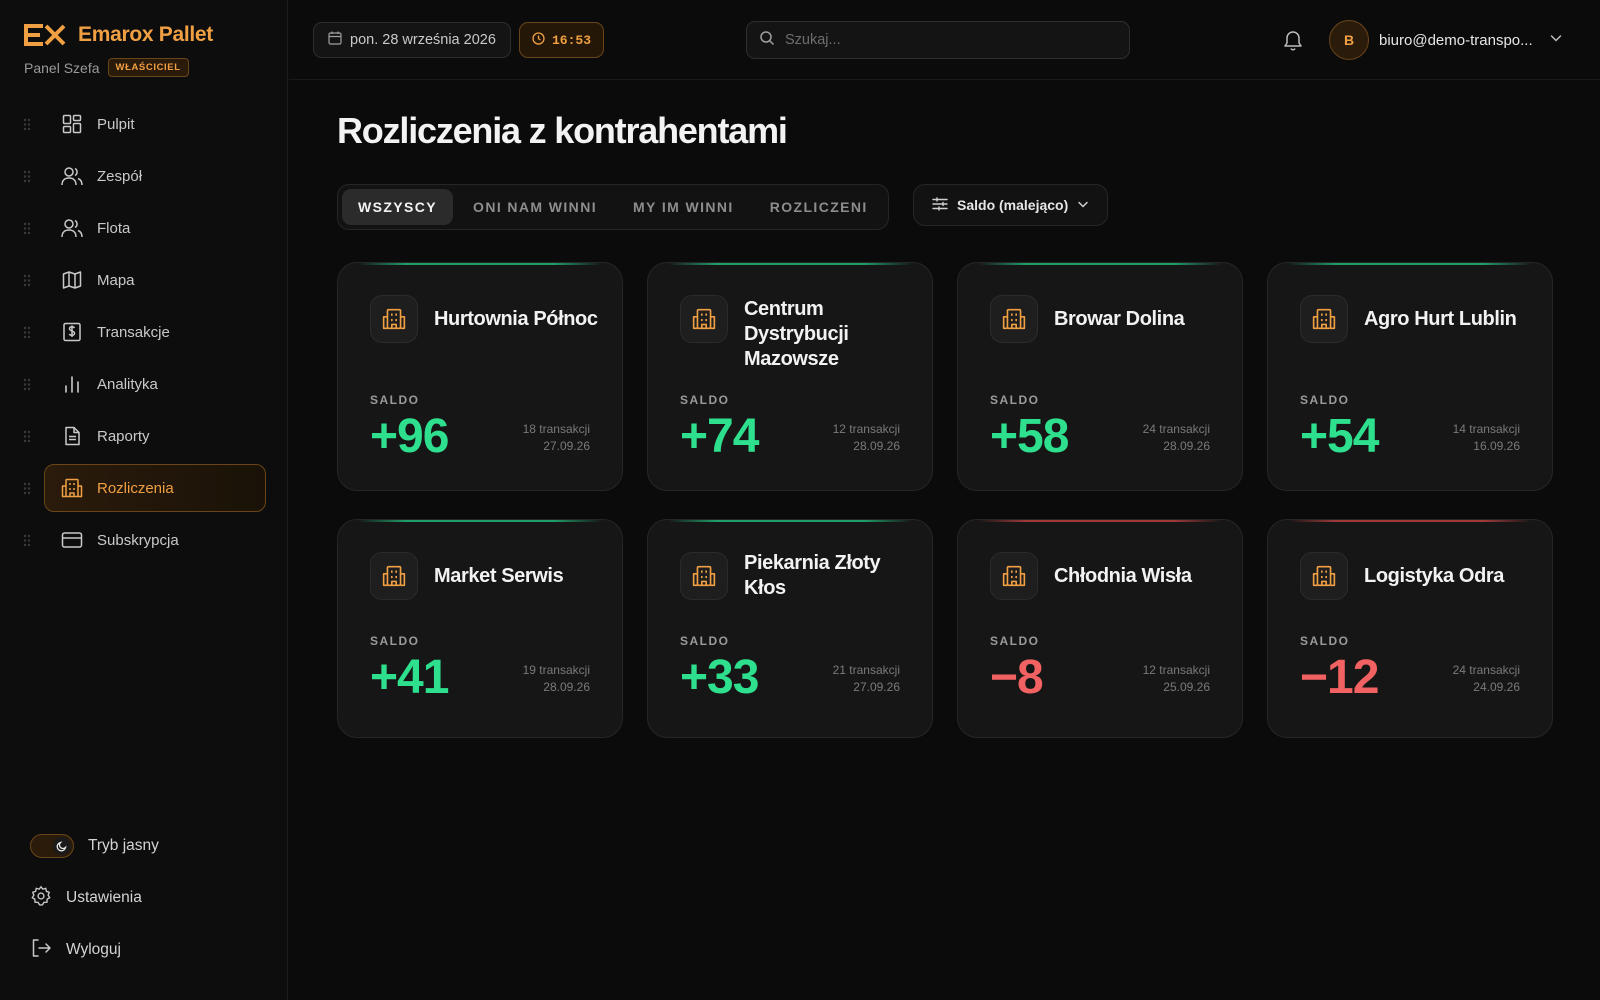 This screenshot has height=1000, width=1600. What do you see at coordinates (116, 280) in the screenshot?
I see `sidebar-item-label: Mapa` at bounding box center [116, 280].